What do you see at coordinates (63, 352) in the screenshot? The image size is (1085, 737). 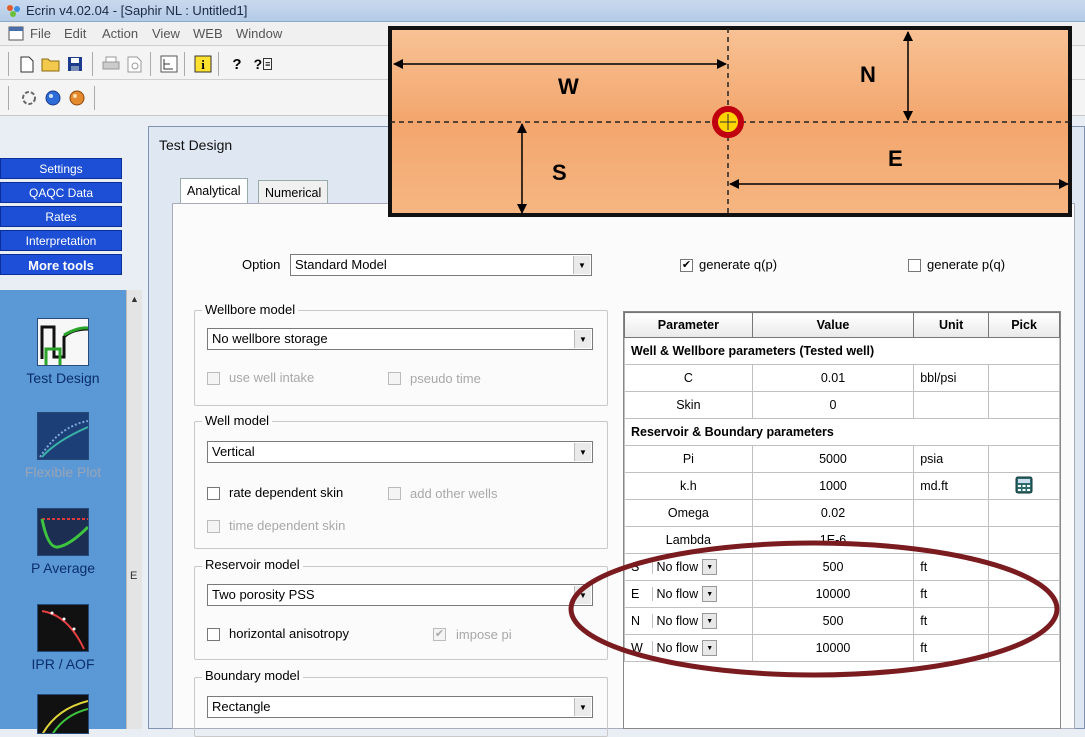 I see `tool-test-design: Test Design` at bounding box center [63, 352].